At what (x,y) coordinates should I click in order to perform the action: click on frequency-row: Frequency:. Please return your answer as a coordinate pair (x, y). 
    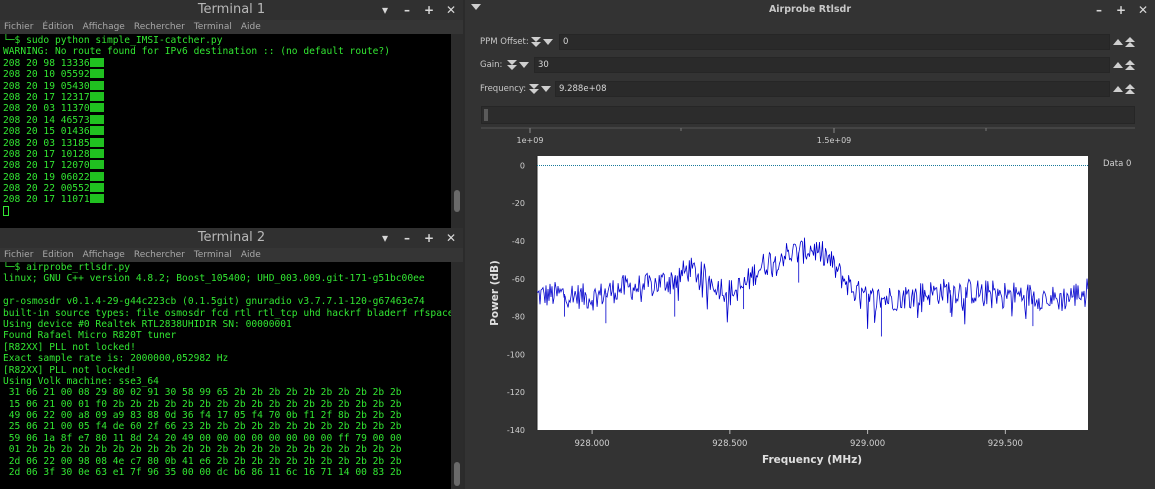
    Looking at the image, I should click on (808, 89).